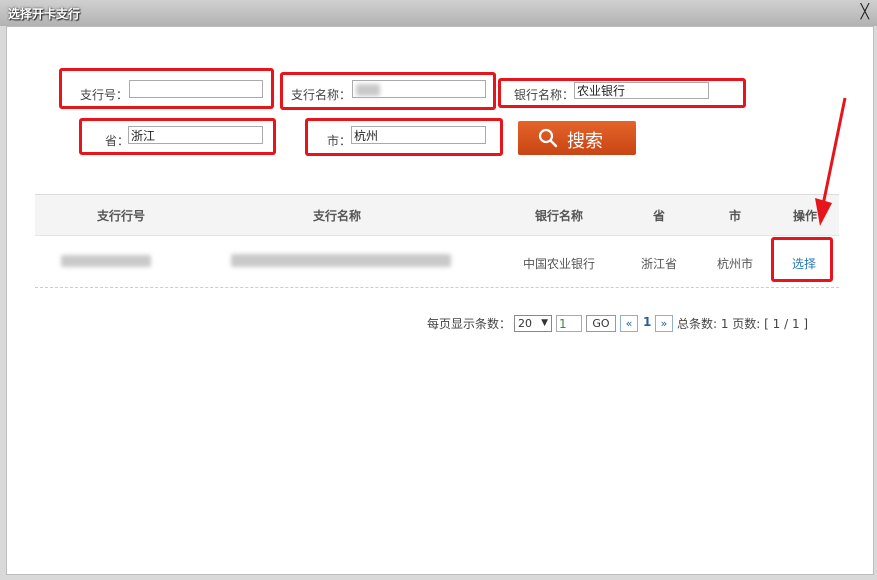  I want to click on page-input, so click(569, 323).